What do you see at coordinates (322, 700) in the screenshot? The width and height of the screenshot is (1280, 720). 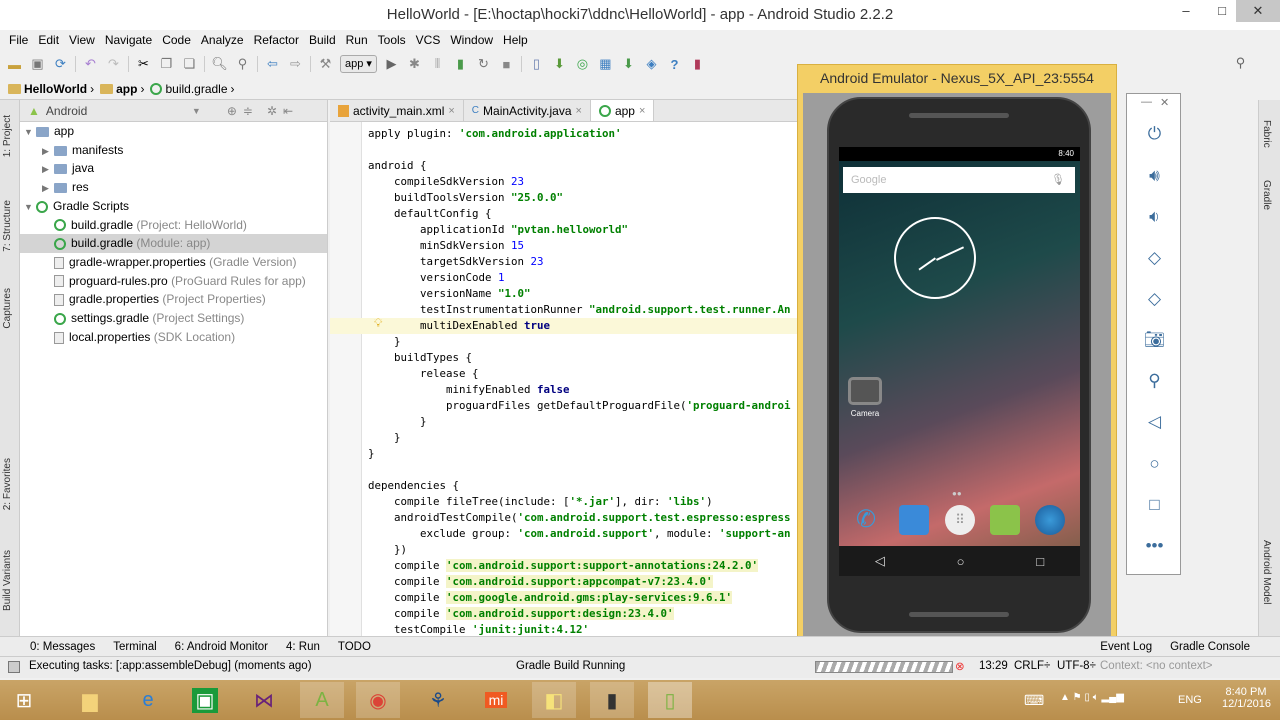 I see `android-studio-icon: A` at bounding box center [322, 700].